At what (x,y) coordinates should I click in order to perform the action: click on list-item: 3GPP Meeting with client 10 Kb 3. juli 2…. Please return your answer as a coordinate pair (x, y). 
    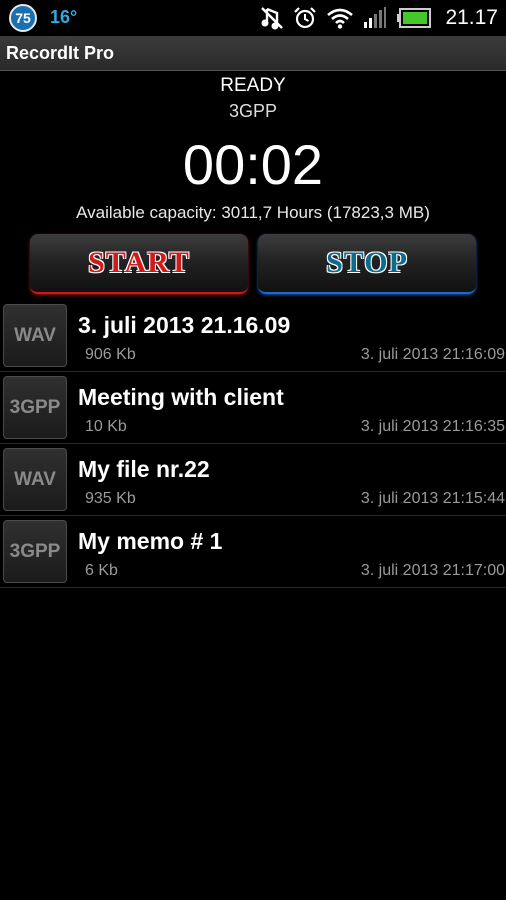
    Looking at the image, I should click on (253, 408).